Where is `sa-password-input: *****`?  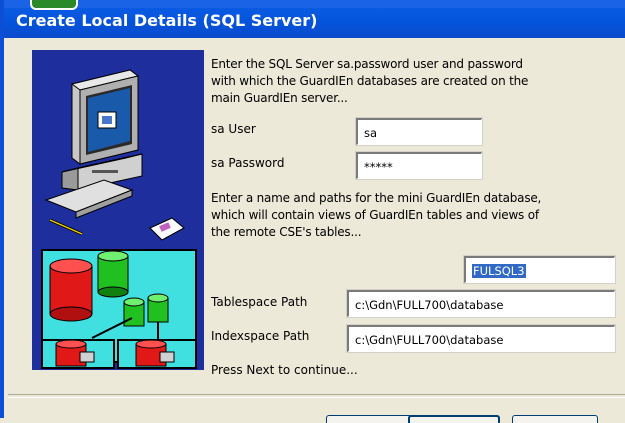
sa-password-input: ***** is located at coordinates (419, 165).